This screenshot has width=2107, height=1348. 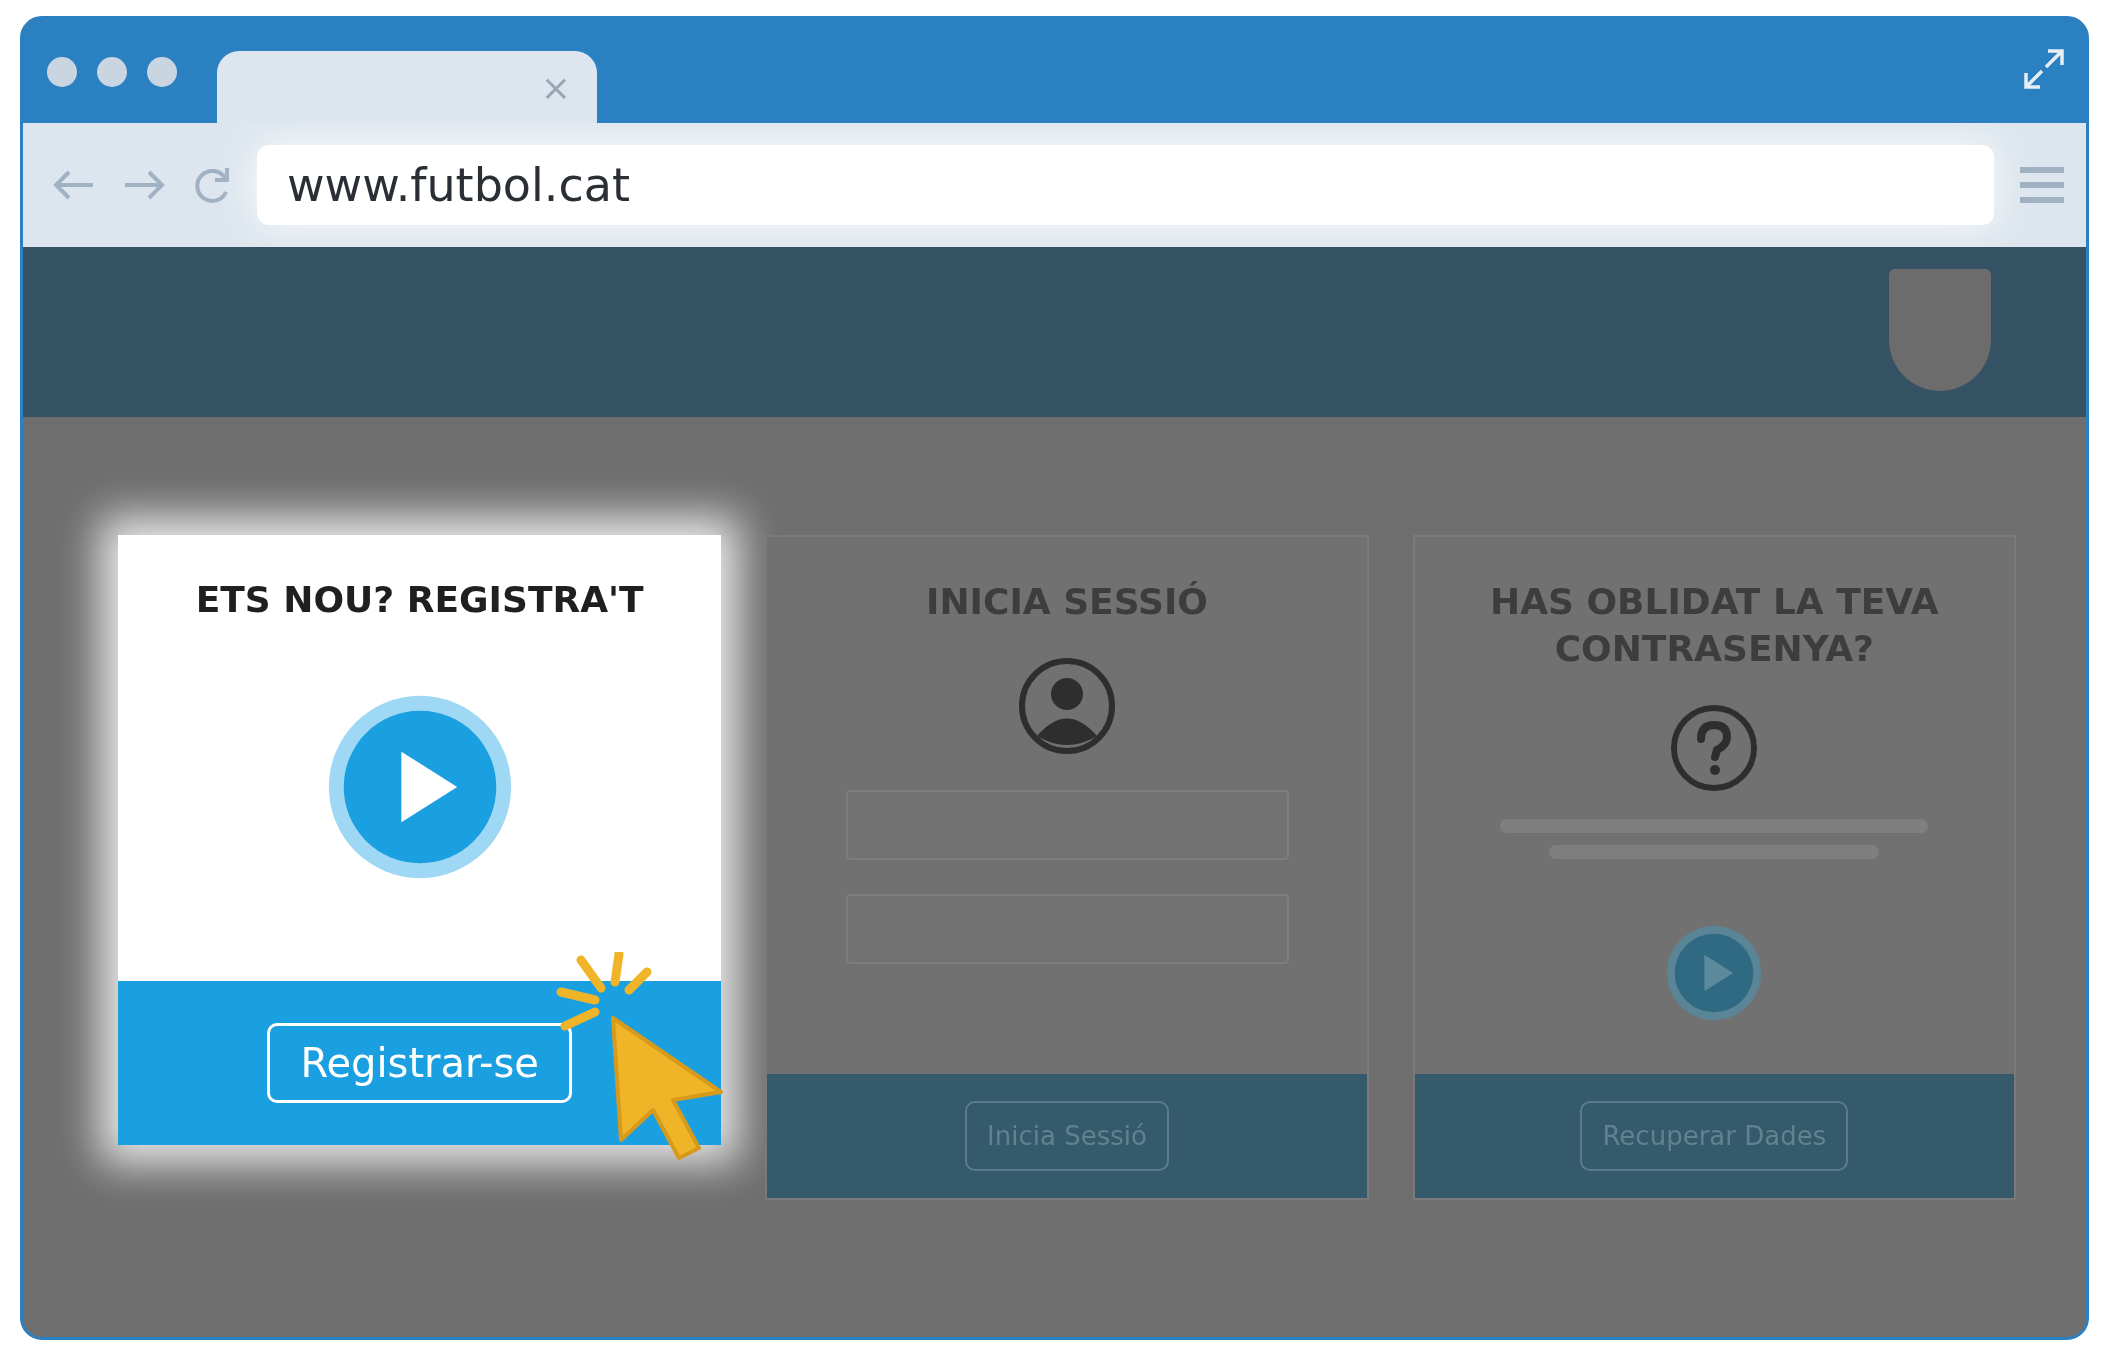 I want to click on address-bar: www.futbol.cat, so click(x=1125, y=185).